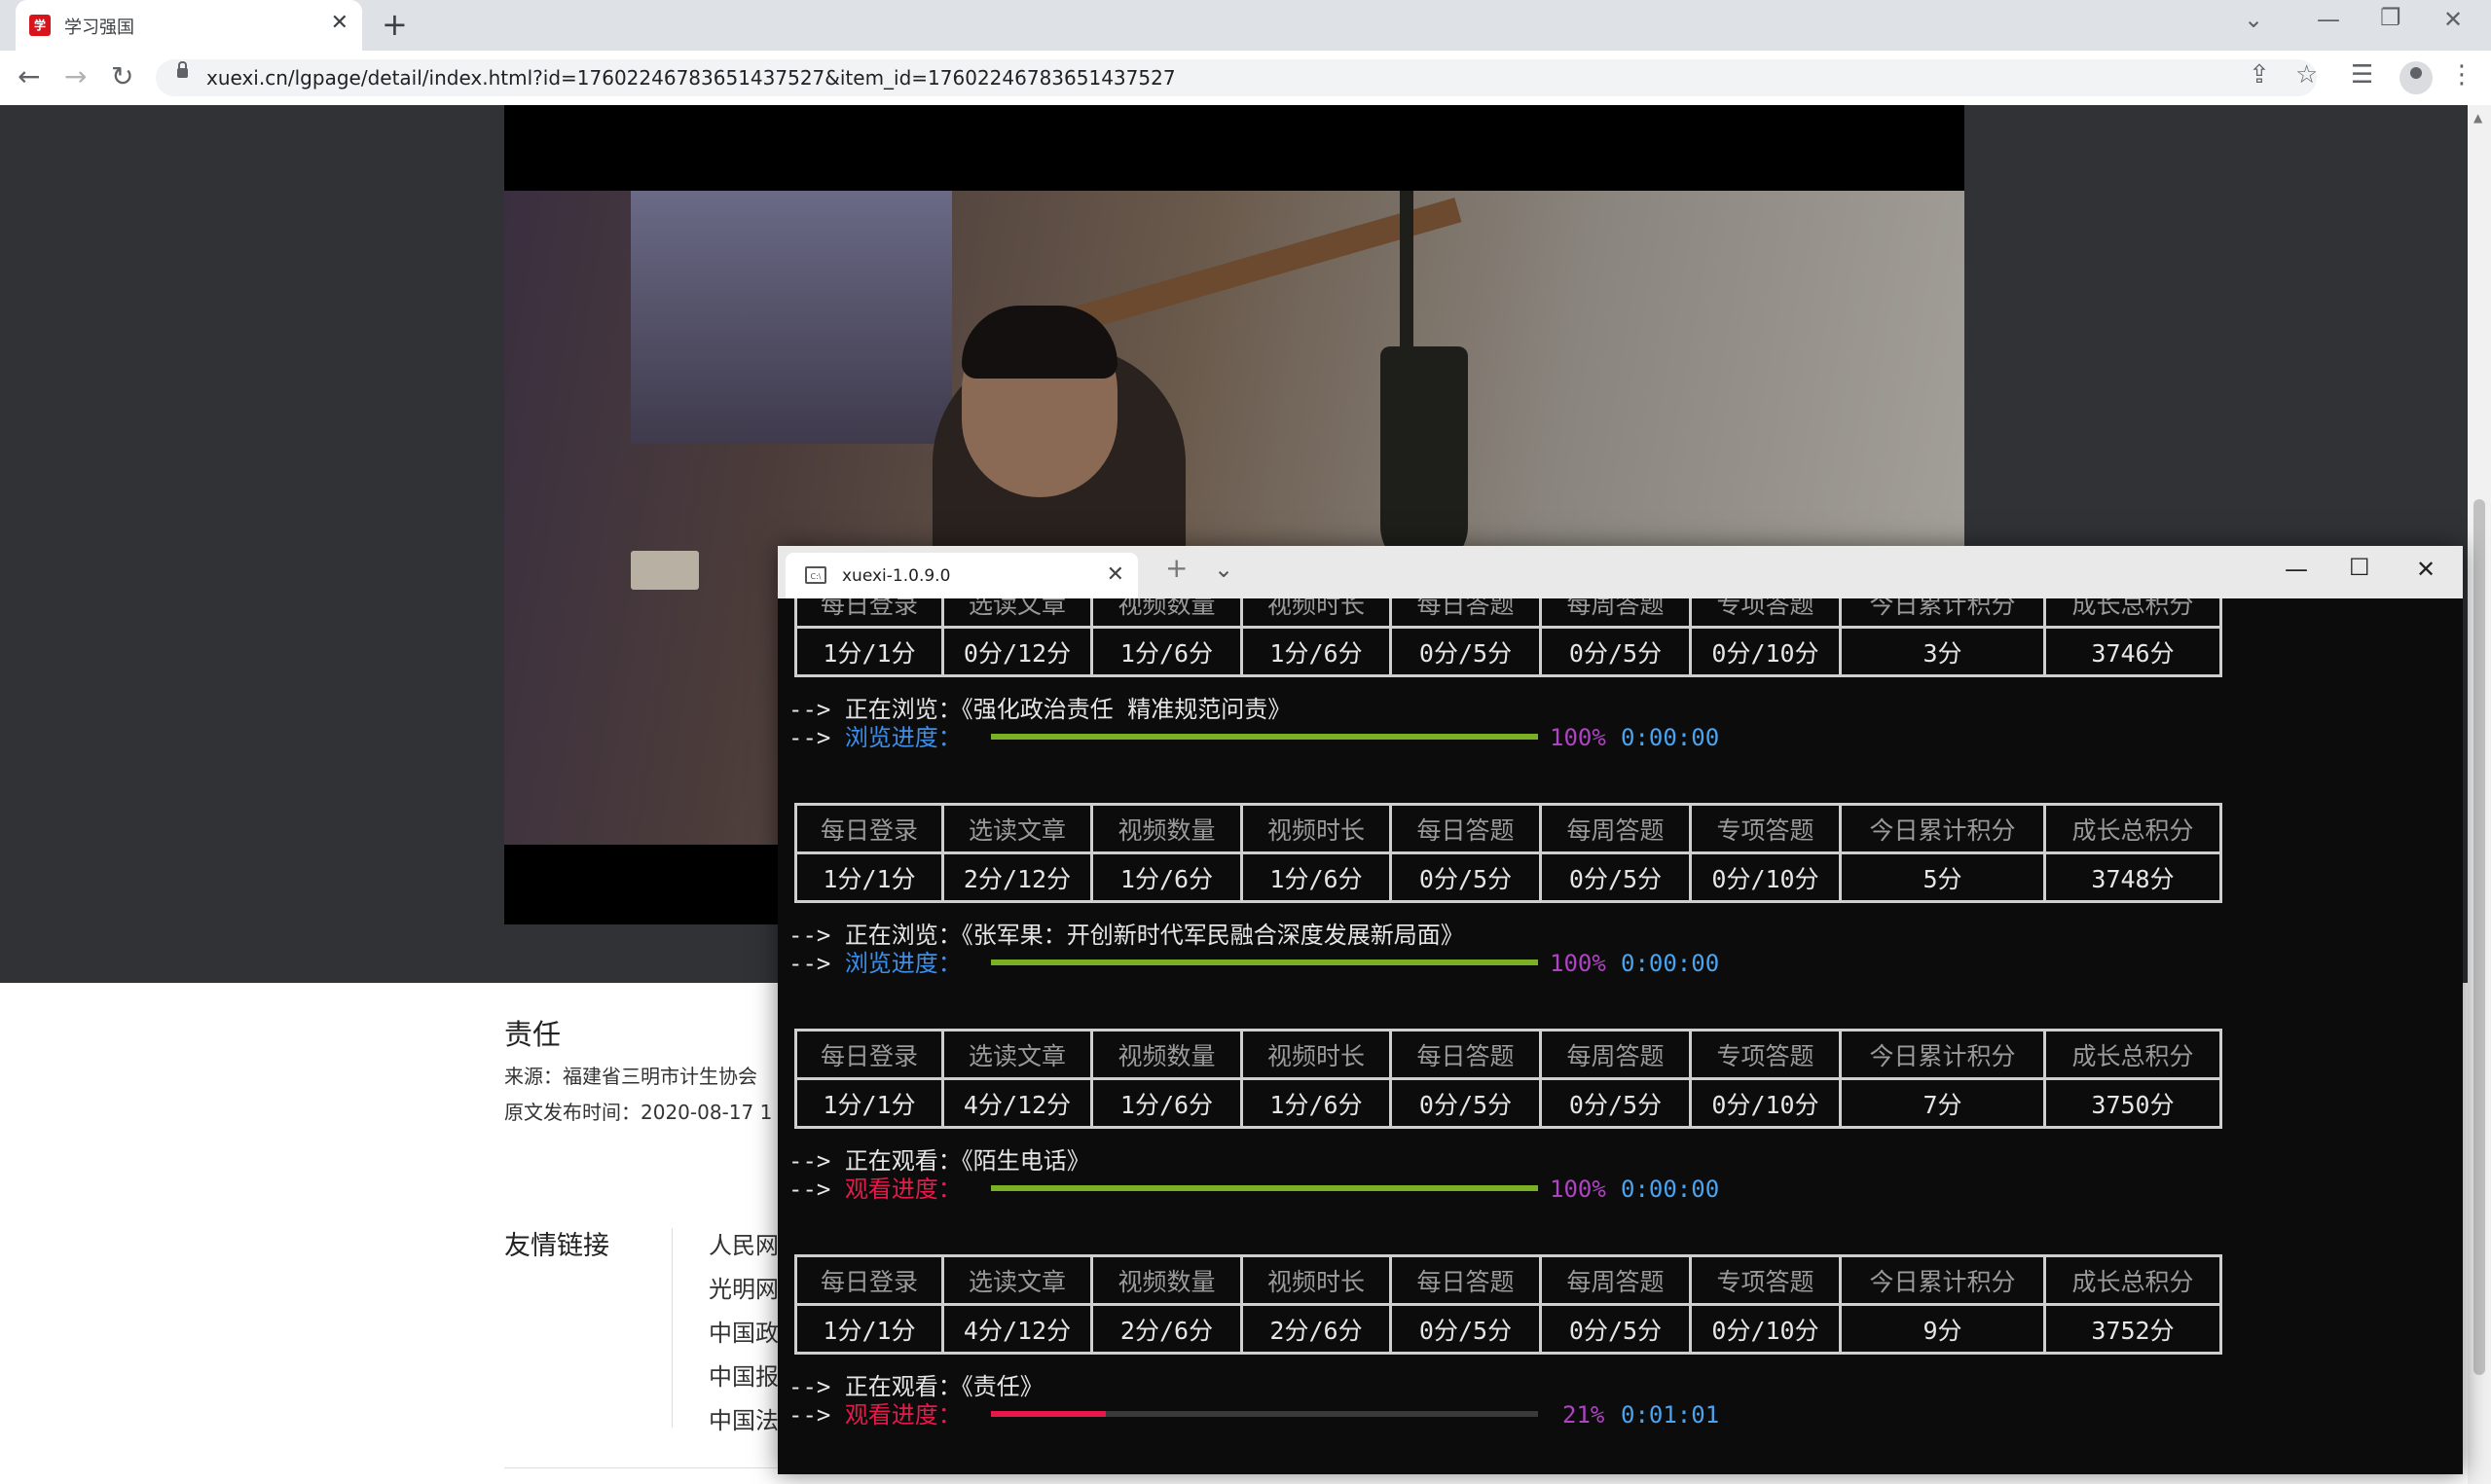 The height and width of the screenshot is (1484, 2491). I want to click on status-line: --> 正在浏览：《张军果：开创新时代军民融合深度发展新局面》, so click(1126, 936).